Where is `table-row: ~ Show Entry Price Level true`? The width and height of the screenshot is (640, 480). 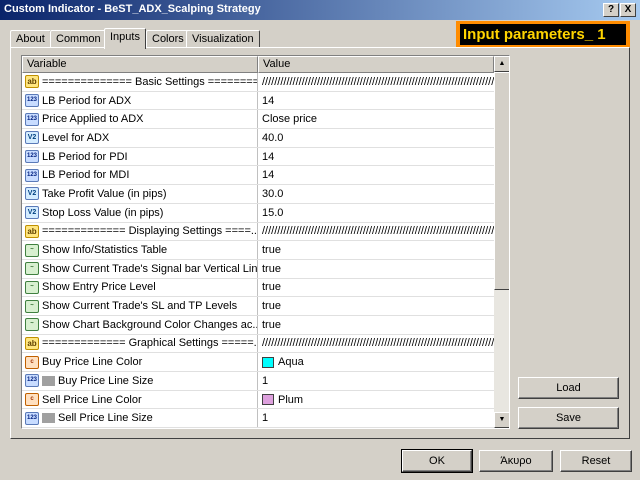
table-row: ~ Show Entry Price Level true is located at coordinates (258, 288).